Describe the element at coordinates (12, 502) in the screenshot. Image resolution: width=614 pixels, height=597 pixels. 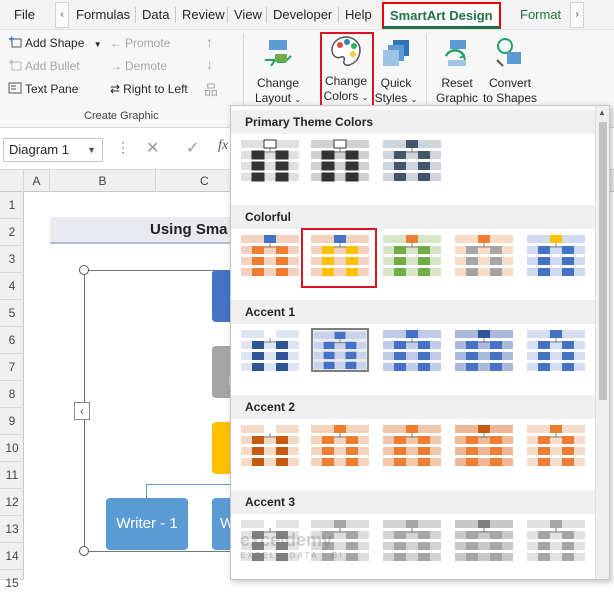
I see `row-header: 12` at that location.